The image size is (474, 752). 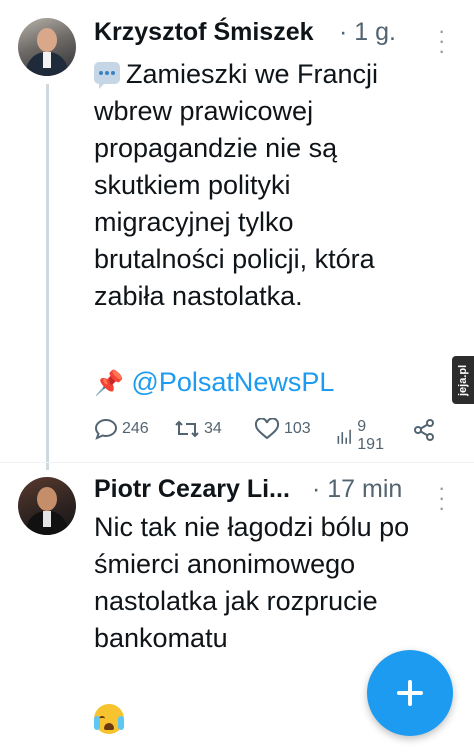 I want to click on views-count: 9 191, so click(x=370, y=435).